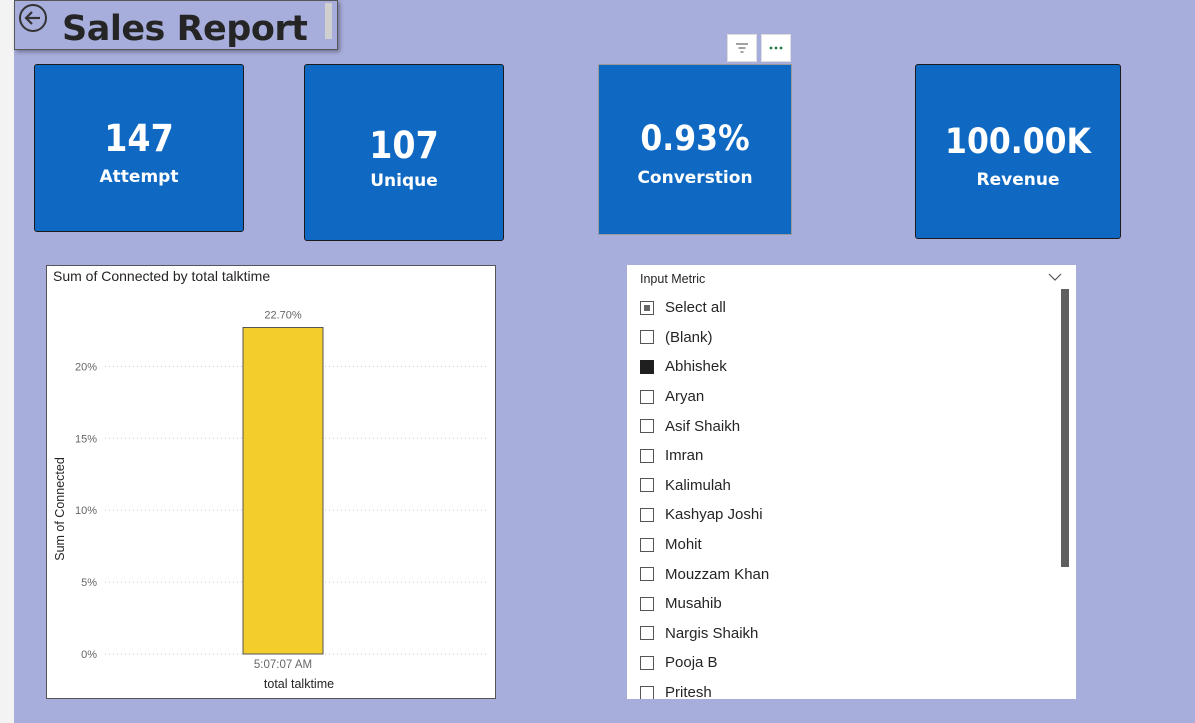 The width and height of the screenshot is (1195, 723). Describe the element at coordinates (848, 397) in the screenshot. I see `slicer-item: Aryan` at that location.